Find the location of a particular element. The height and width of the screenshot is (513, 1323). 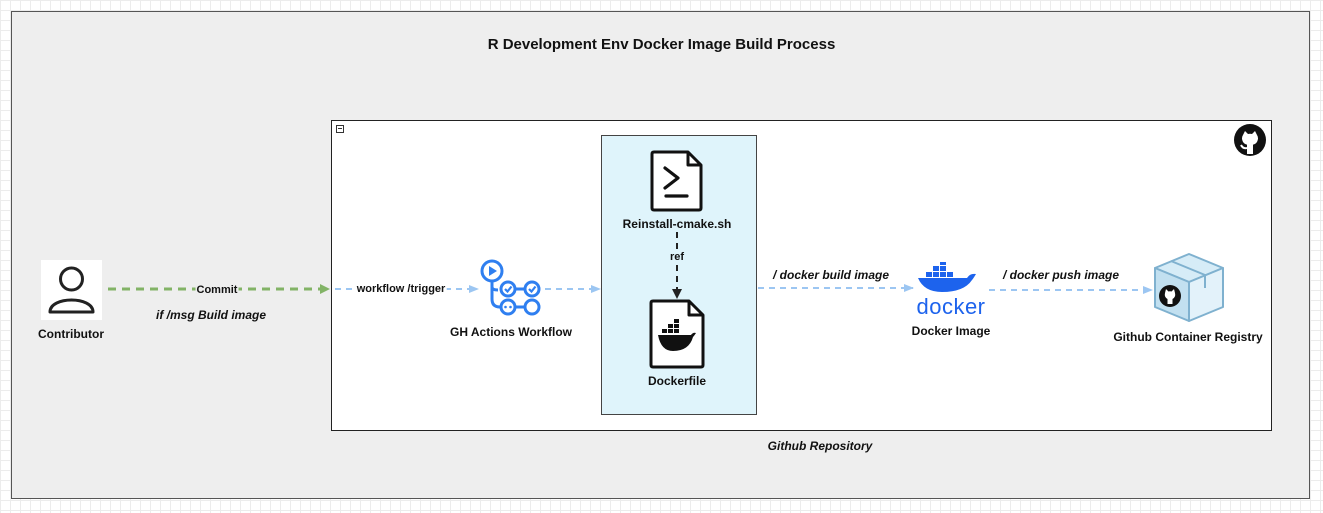

docker-image-label: Docker Image is located at coordinates (951, 331).